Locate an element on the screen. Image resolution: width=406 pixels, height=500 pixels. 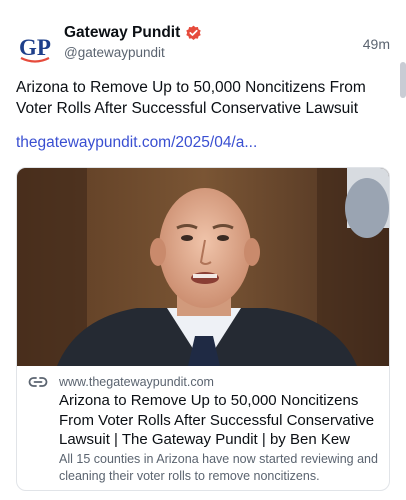
author-name-text: Gateway Pundit is located at coordinates (122, 32).